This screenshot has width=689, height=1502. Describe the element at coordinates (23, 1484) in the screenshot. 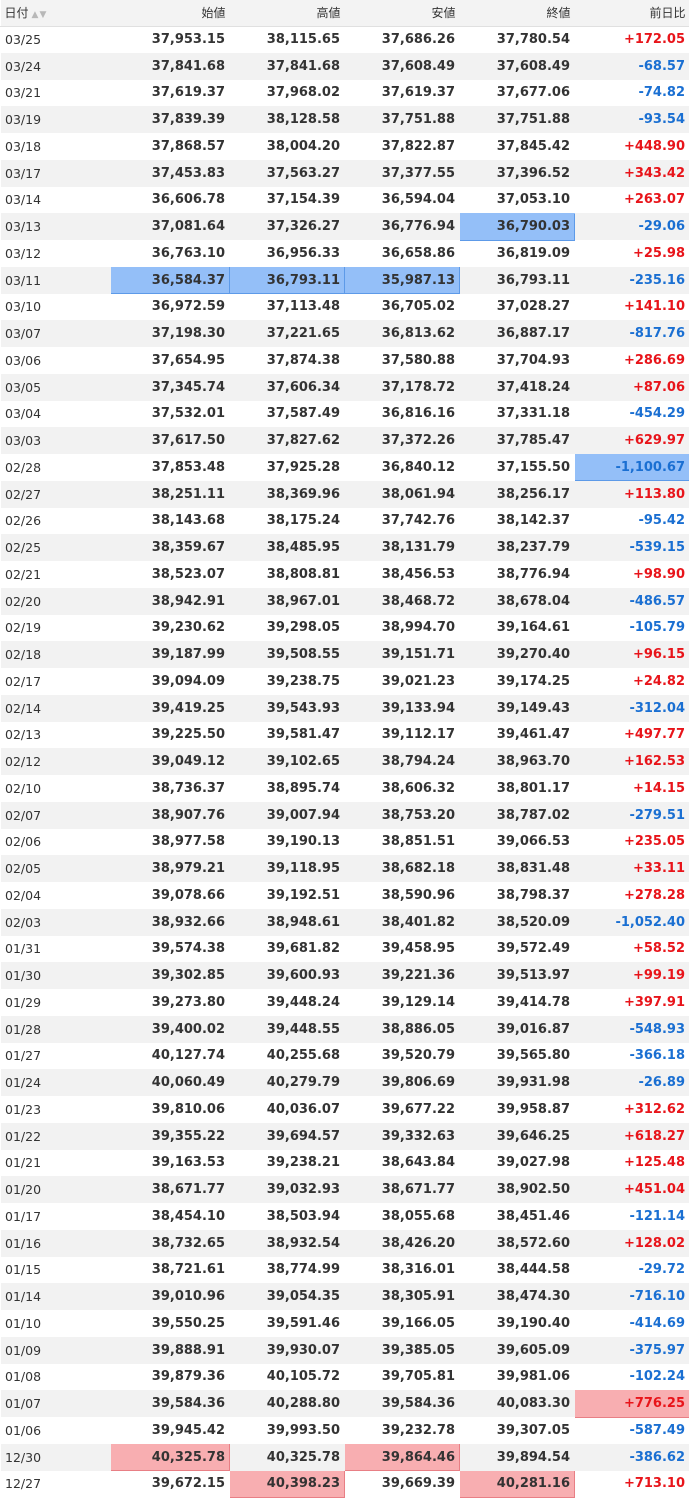

I see `date-cell: 12/27` at that location.